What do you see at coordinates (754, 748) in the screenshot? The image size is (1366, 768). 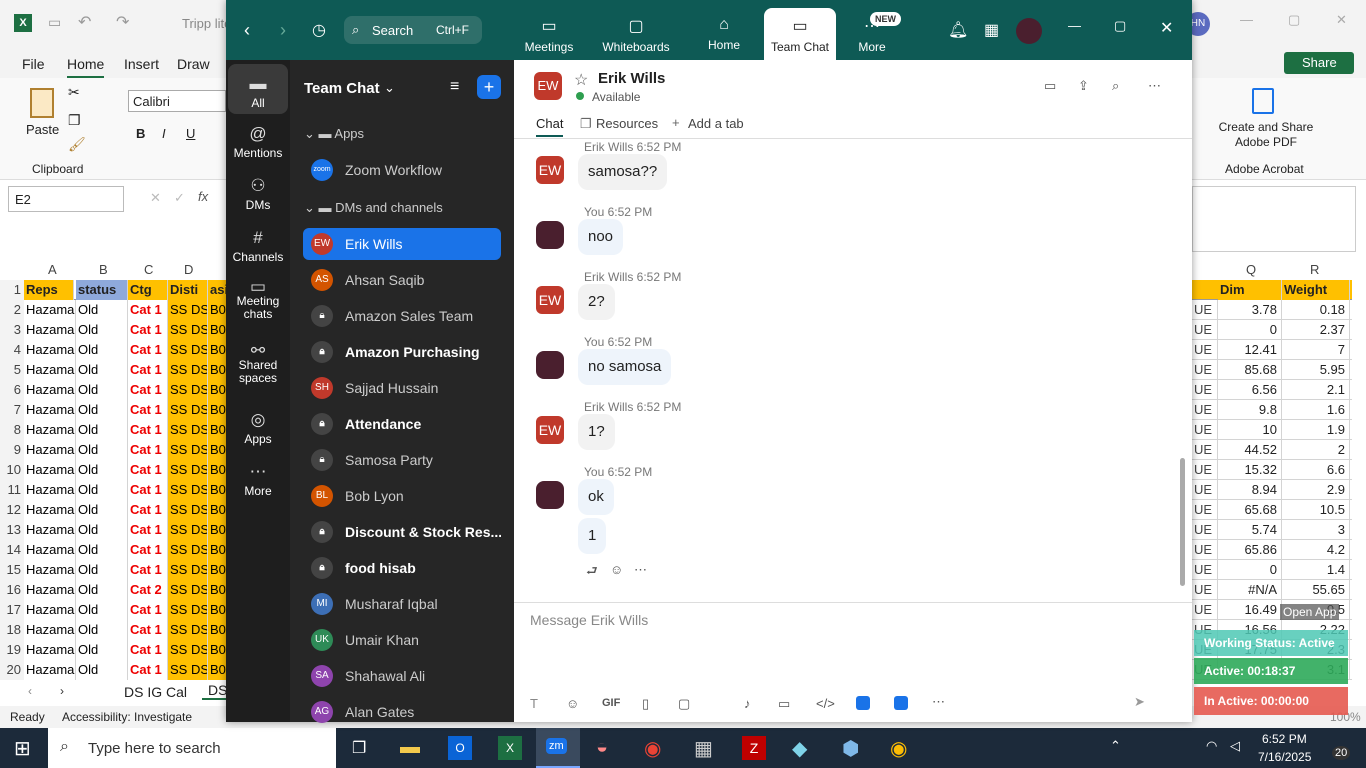 I see `filezilla-icon: Z` at bounding box center [754, 748].